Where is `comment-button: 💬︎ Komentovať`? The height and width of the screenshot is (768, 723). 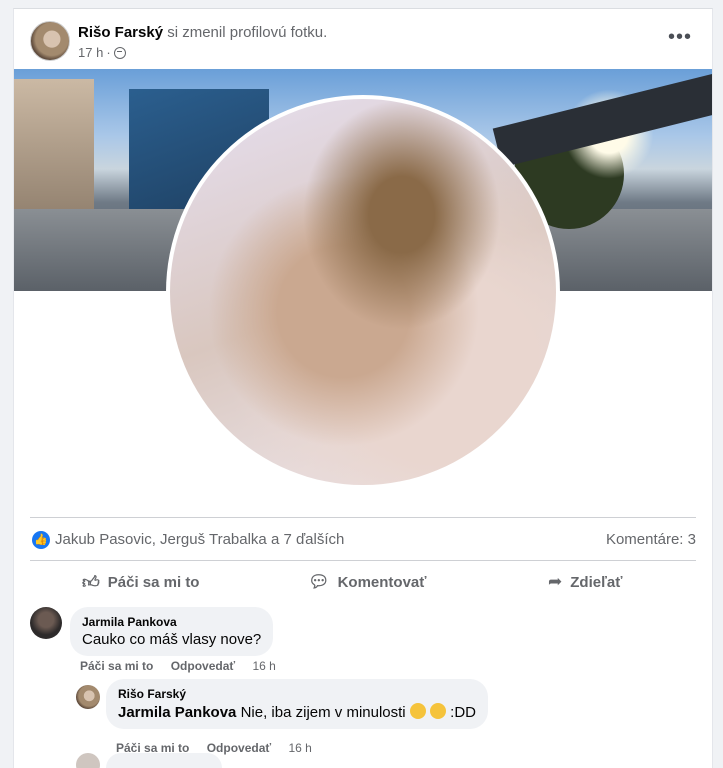 comment-button: 💬︎ Komentovať is located at coordinates (367, 582).